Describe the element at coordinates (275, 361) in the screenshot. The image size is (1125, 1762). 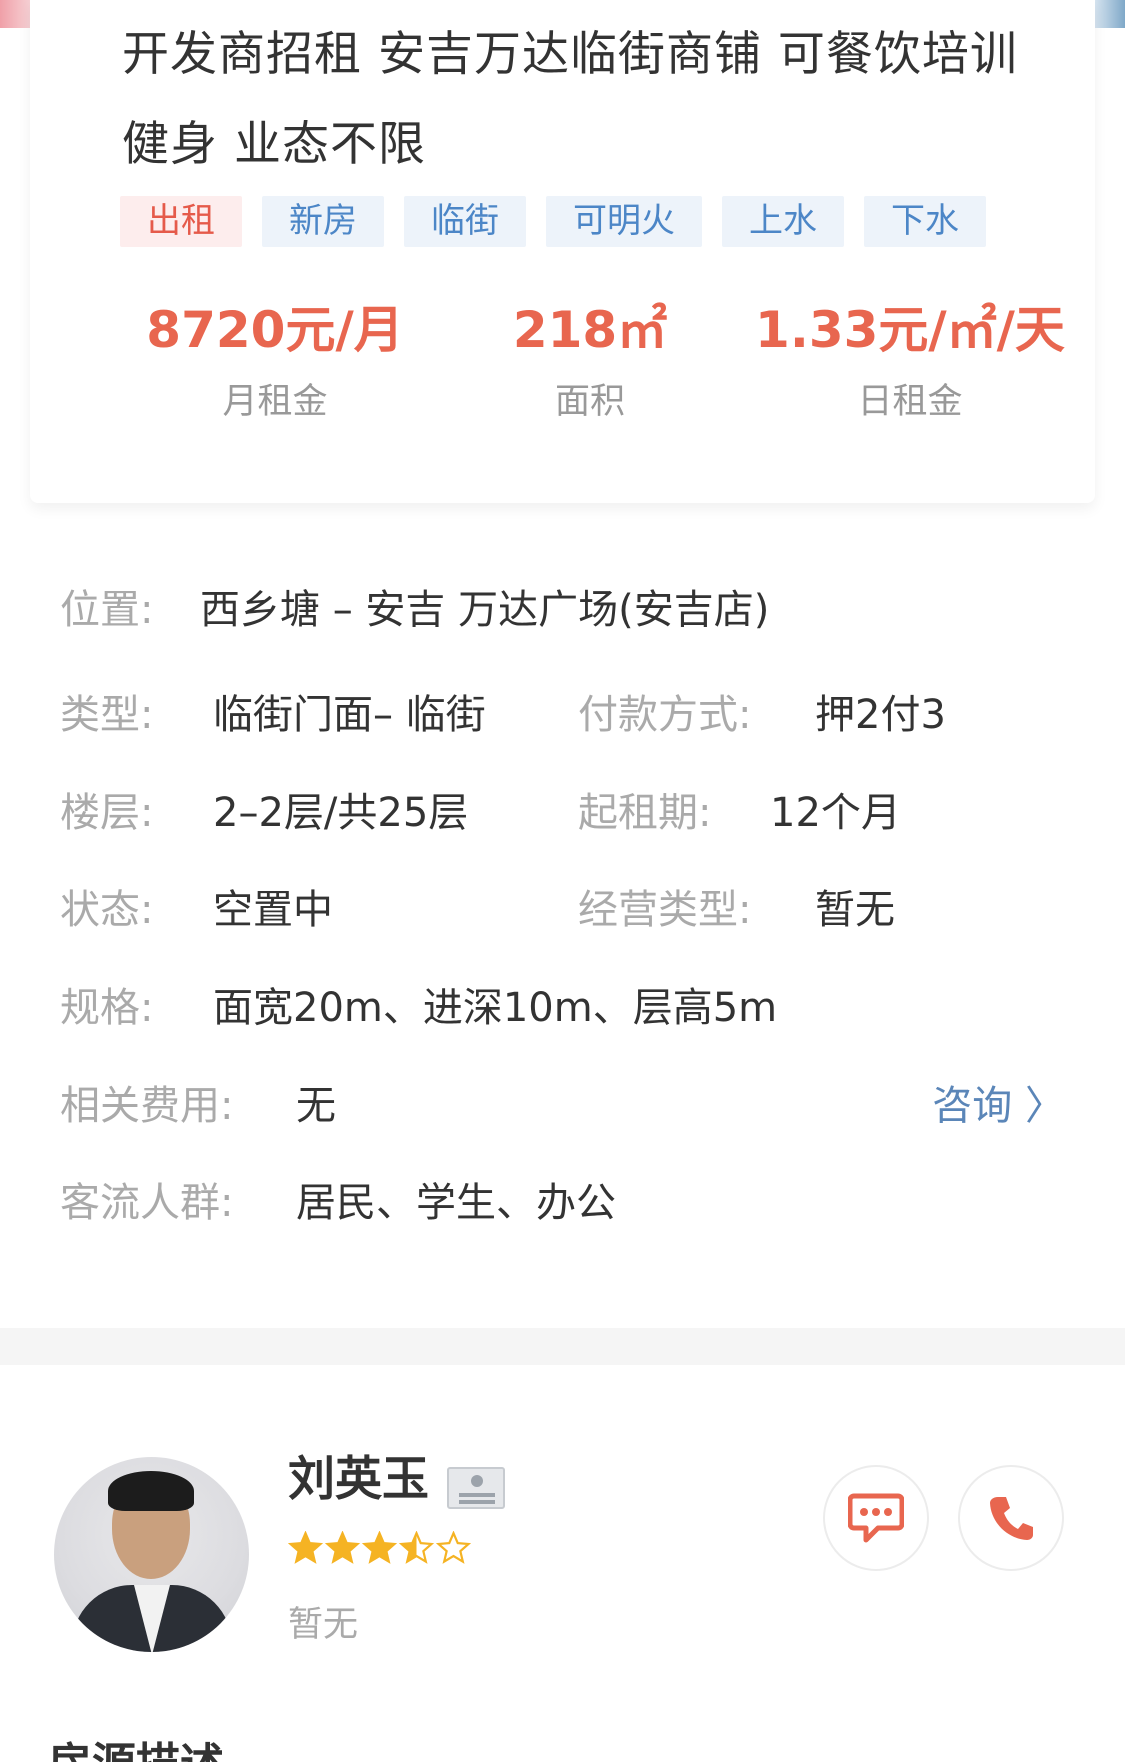
I see `stat-monthly-rent: 8720元/月 月租金` at that location.